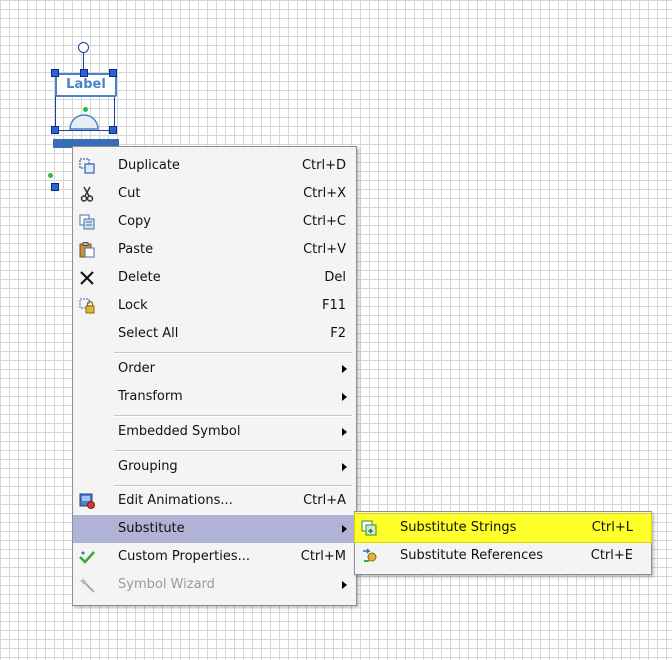 The height and width of the screenshot is (660, 672). Describe the element at coordinates (113, 73) in the screenshot. I see `resize-handle-tr` at that location.